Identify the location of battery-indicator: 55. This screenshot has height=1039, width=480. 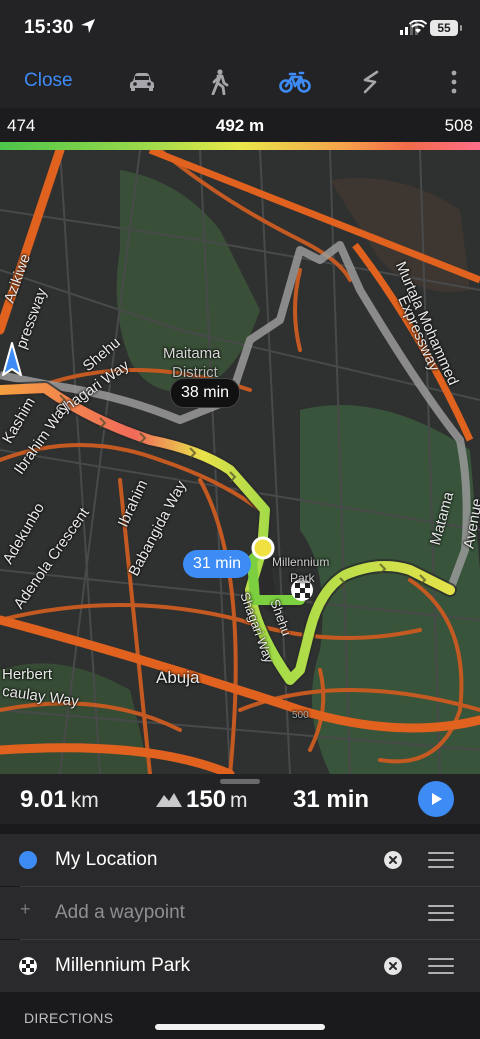
(446, 28).